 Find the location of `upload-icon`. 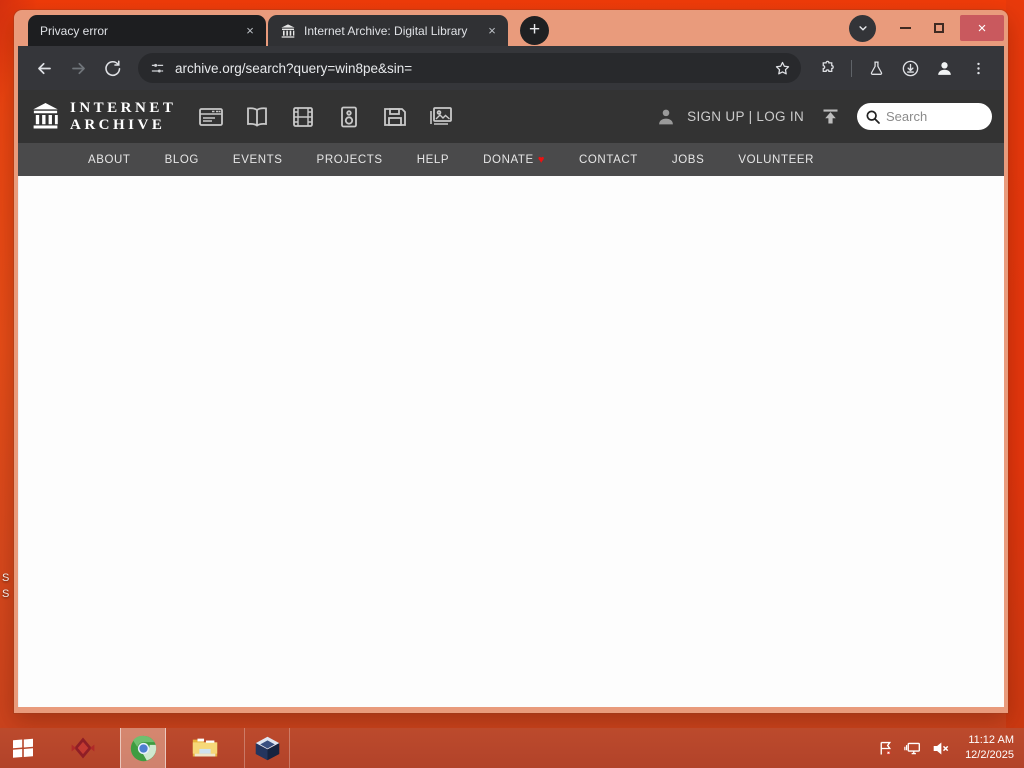

upload-icon is located at coordinates (830, 116).